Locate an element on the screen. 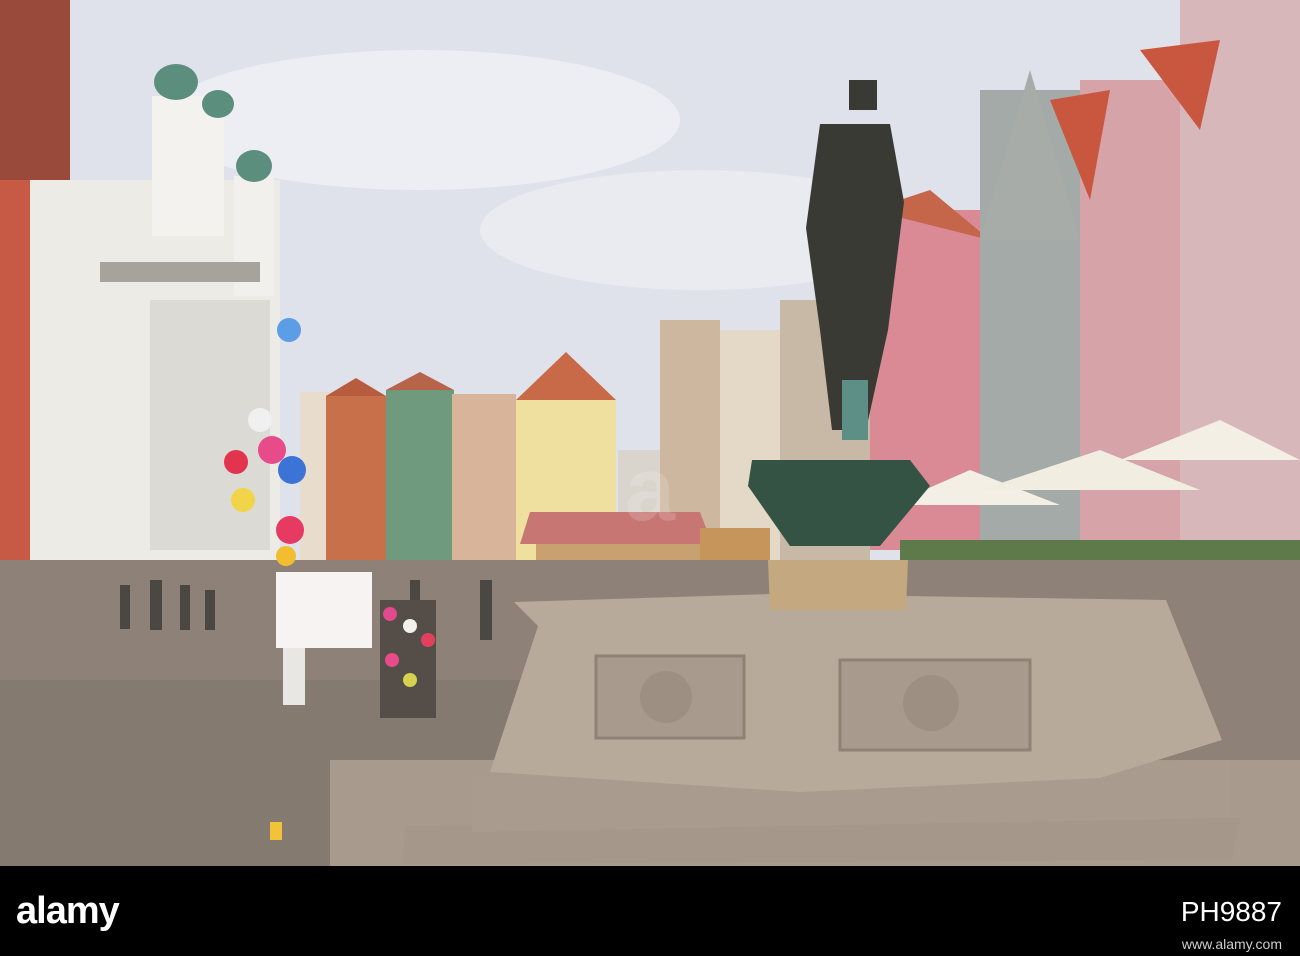 This screenshot has width=1300, height=956. paper-cup is located at coordinates (276, 831).